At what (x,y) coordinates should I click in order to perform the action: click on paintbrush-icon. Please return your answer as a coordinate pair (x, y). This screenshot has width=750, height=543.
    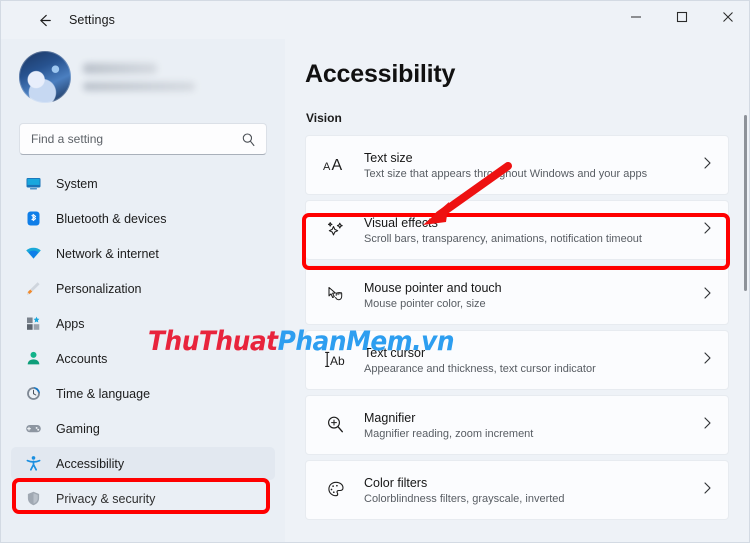
    Looking at the image, I should click on (33, 289).